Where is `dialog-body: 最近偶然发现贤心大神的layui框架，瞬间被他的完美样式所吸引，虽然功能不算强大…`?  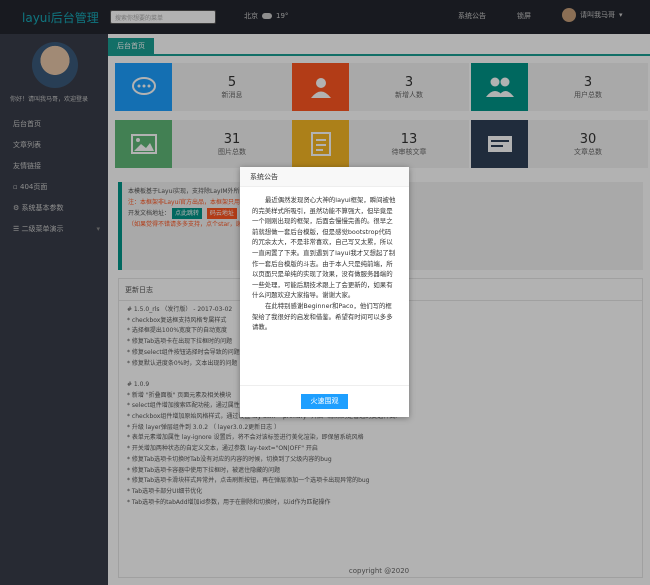 dialog-body: 最近偶然发现贤心大神的layui框架，瞬间被他的完美样式所吸引，虽然功能不算强大… is located at coordinates (324, 262).